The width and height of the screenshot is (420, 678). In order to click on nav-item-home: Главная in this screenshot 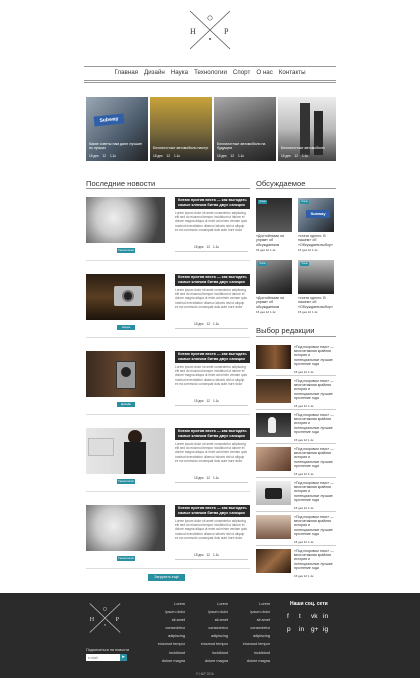, I will do `click(126, 74)`.